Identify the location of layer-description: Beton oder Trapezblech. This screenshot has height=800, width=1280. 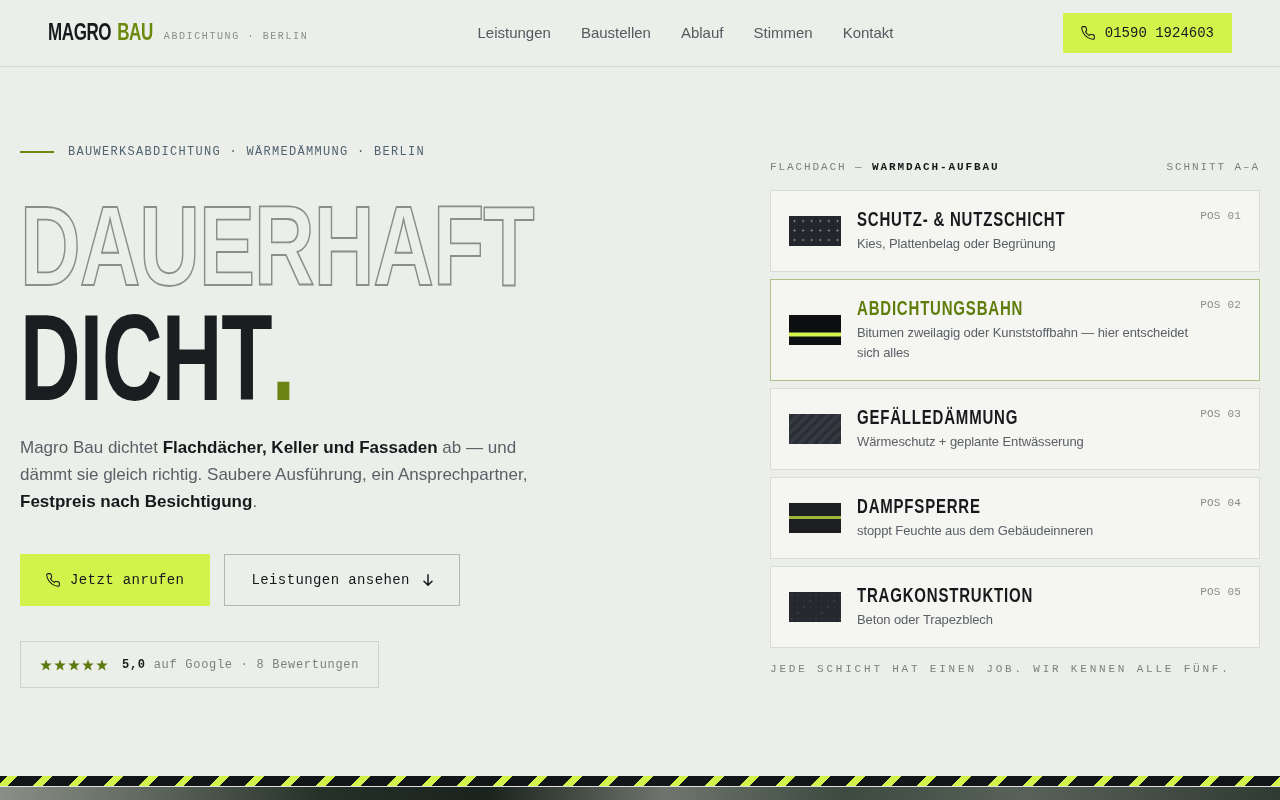
(925, 620).